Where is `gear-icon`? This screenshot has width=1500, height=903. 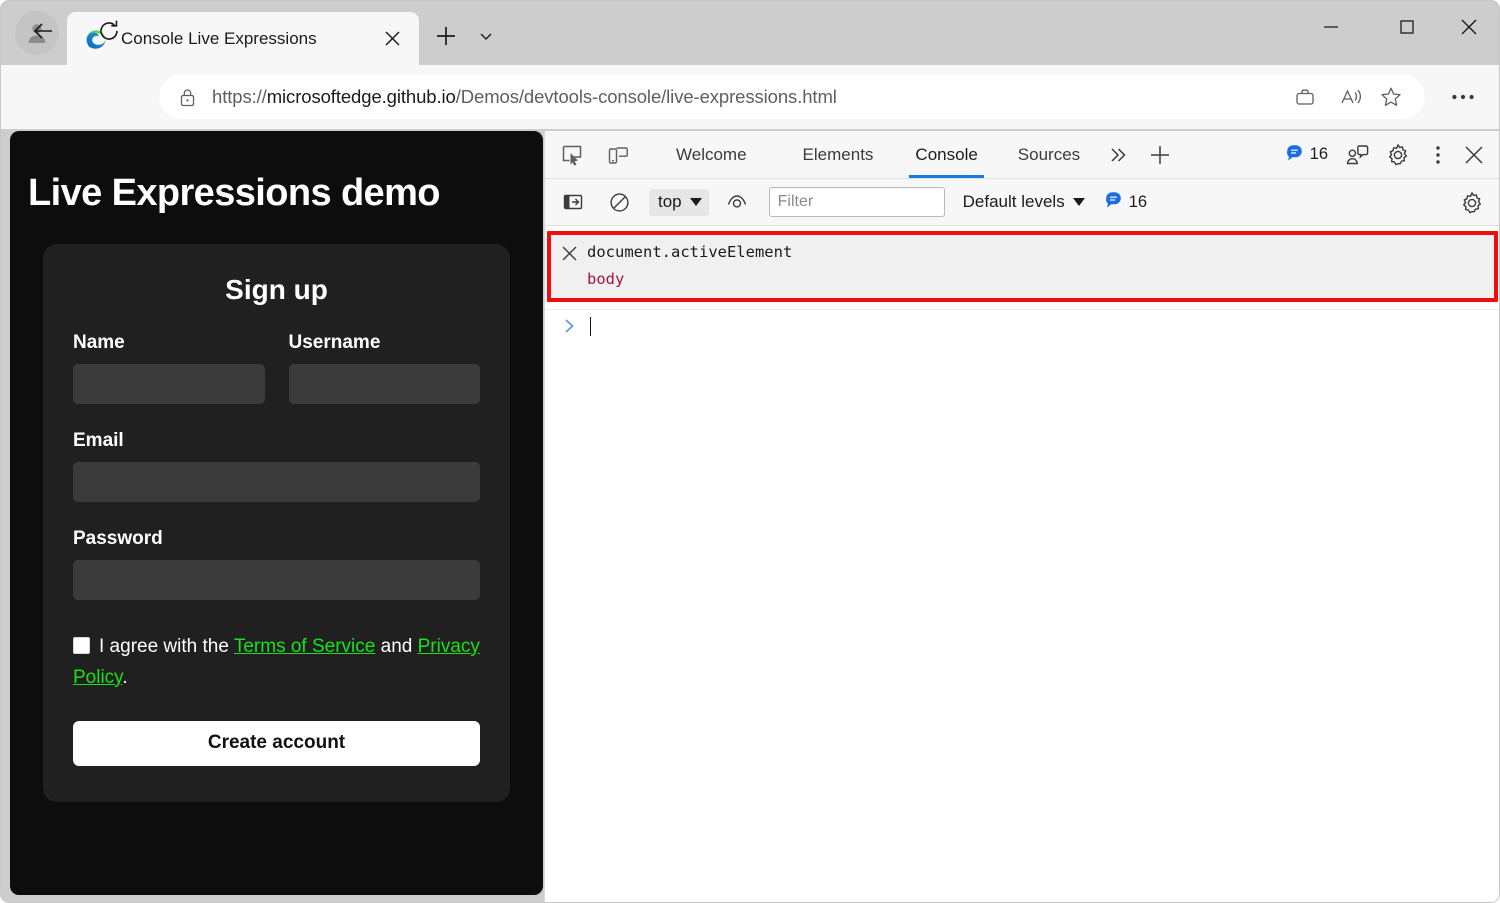 gear-icon is located at coordinates (1398, 155).